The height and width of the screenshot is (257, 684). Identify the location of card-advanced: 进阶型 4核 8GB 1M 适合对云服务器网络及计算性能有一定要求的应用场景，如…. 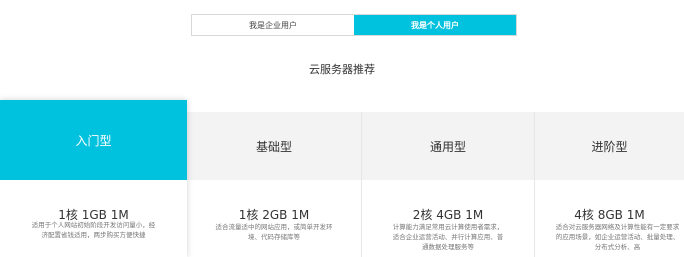
(609, 184).